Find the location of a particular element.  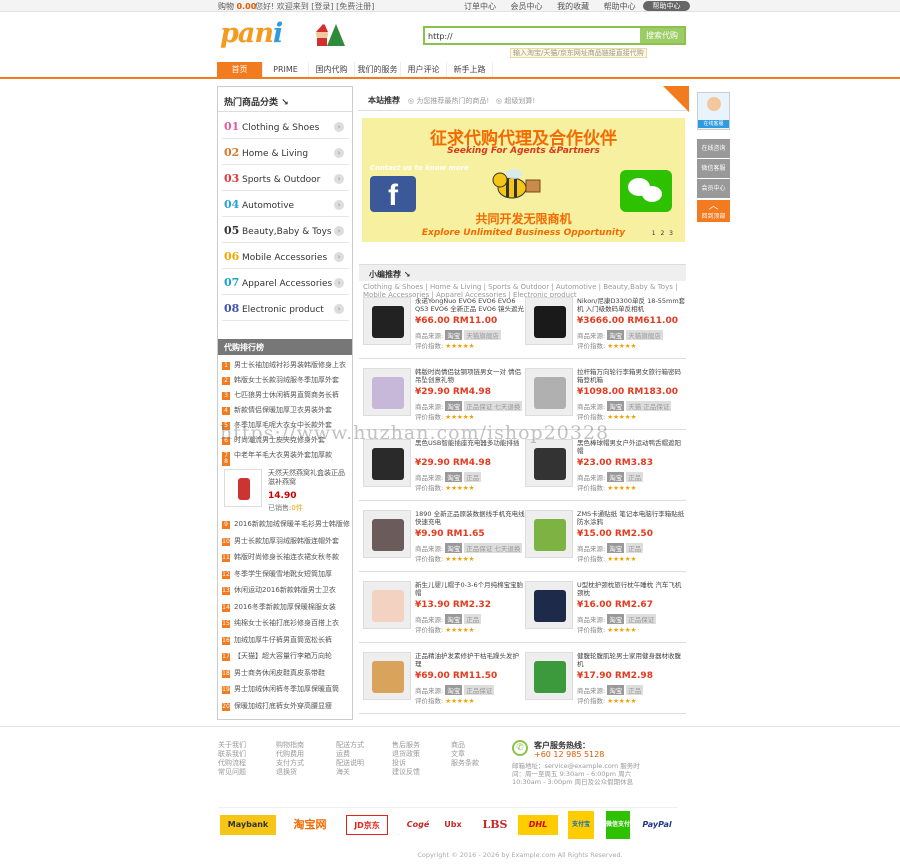

ranking-item: 8 is located at coordinates (286, 463).